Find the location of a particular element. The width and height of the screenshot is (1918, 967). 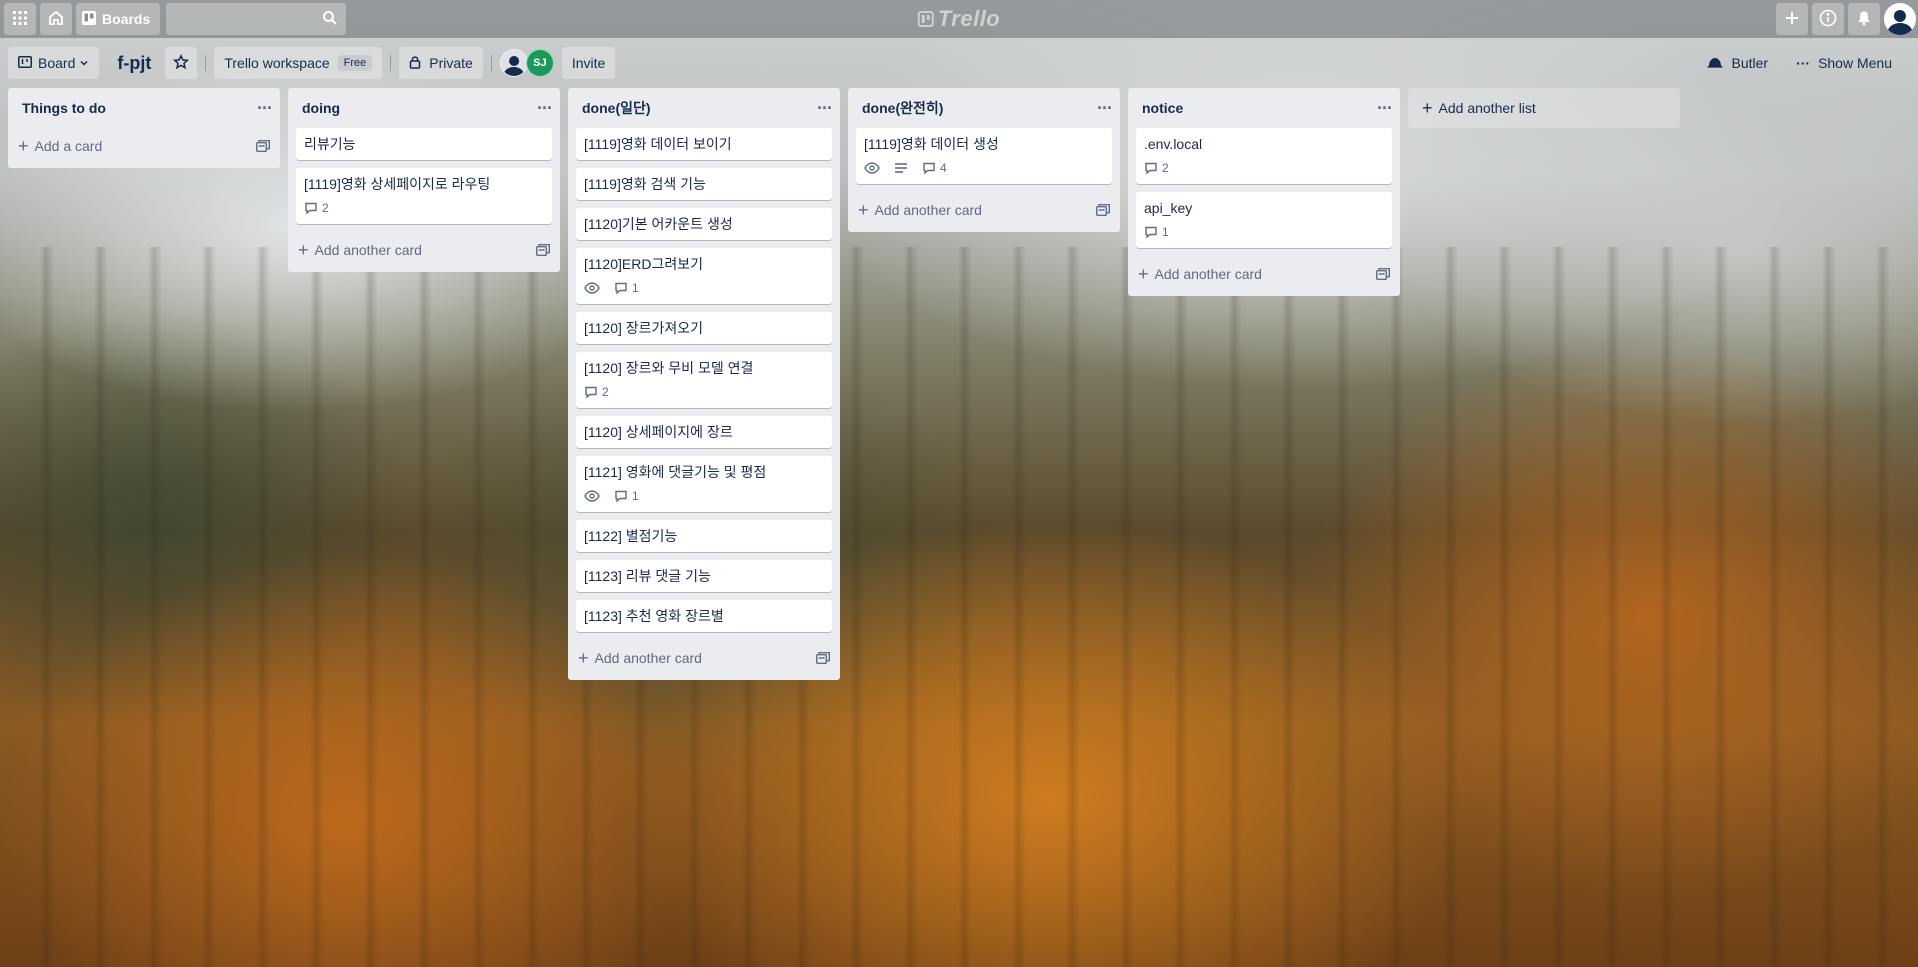

card: [1120] 장르와 무비 모델 연결 2 is located at coordinates (704, 380).